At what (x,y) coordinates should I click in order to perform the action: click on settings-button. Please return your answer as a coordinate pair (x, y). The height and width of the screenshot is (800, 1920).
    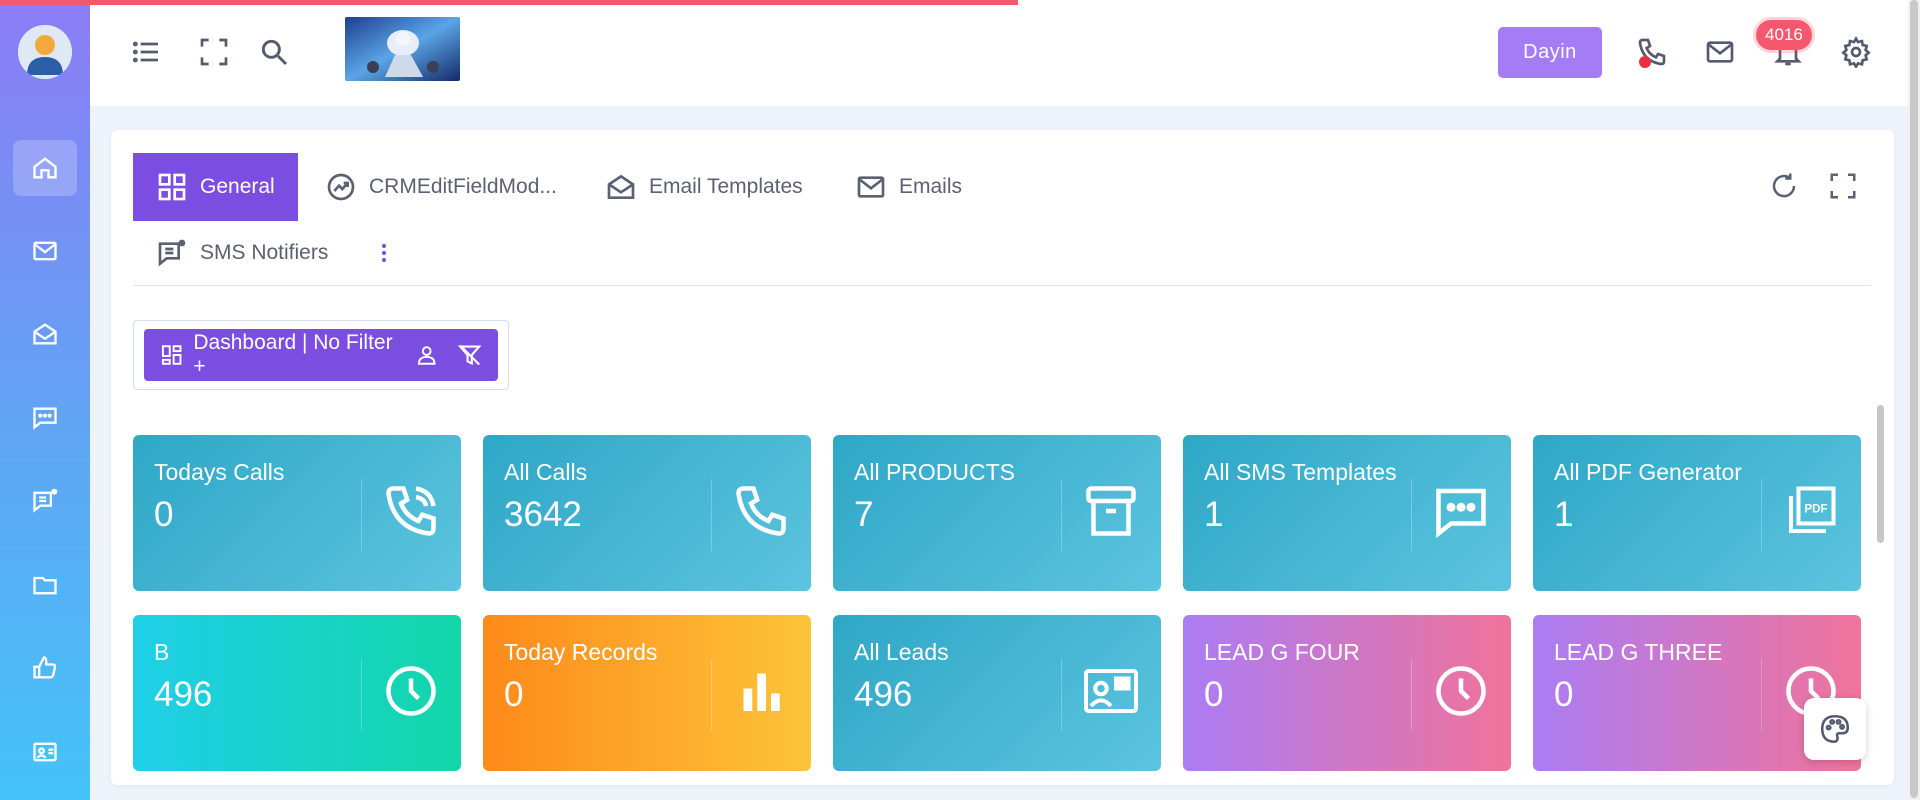
    Looking at the image, I should click on (1856, 52).